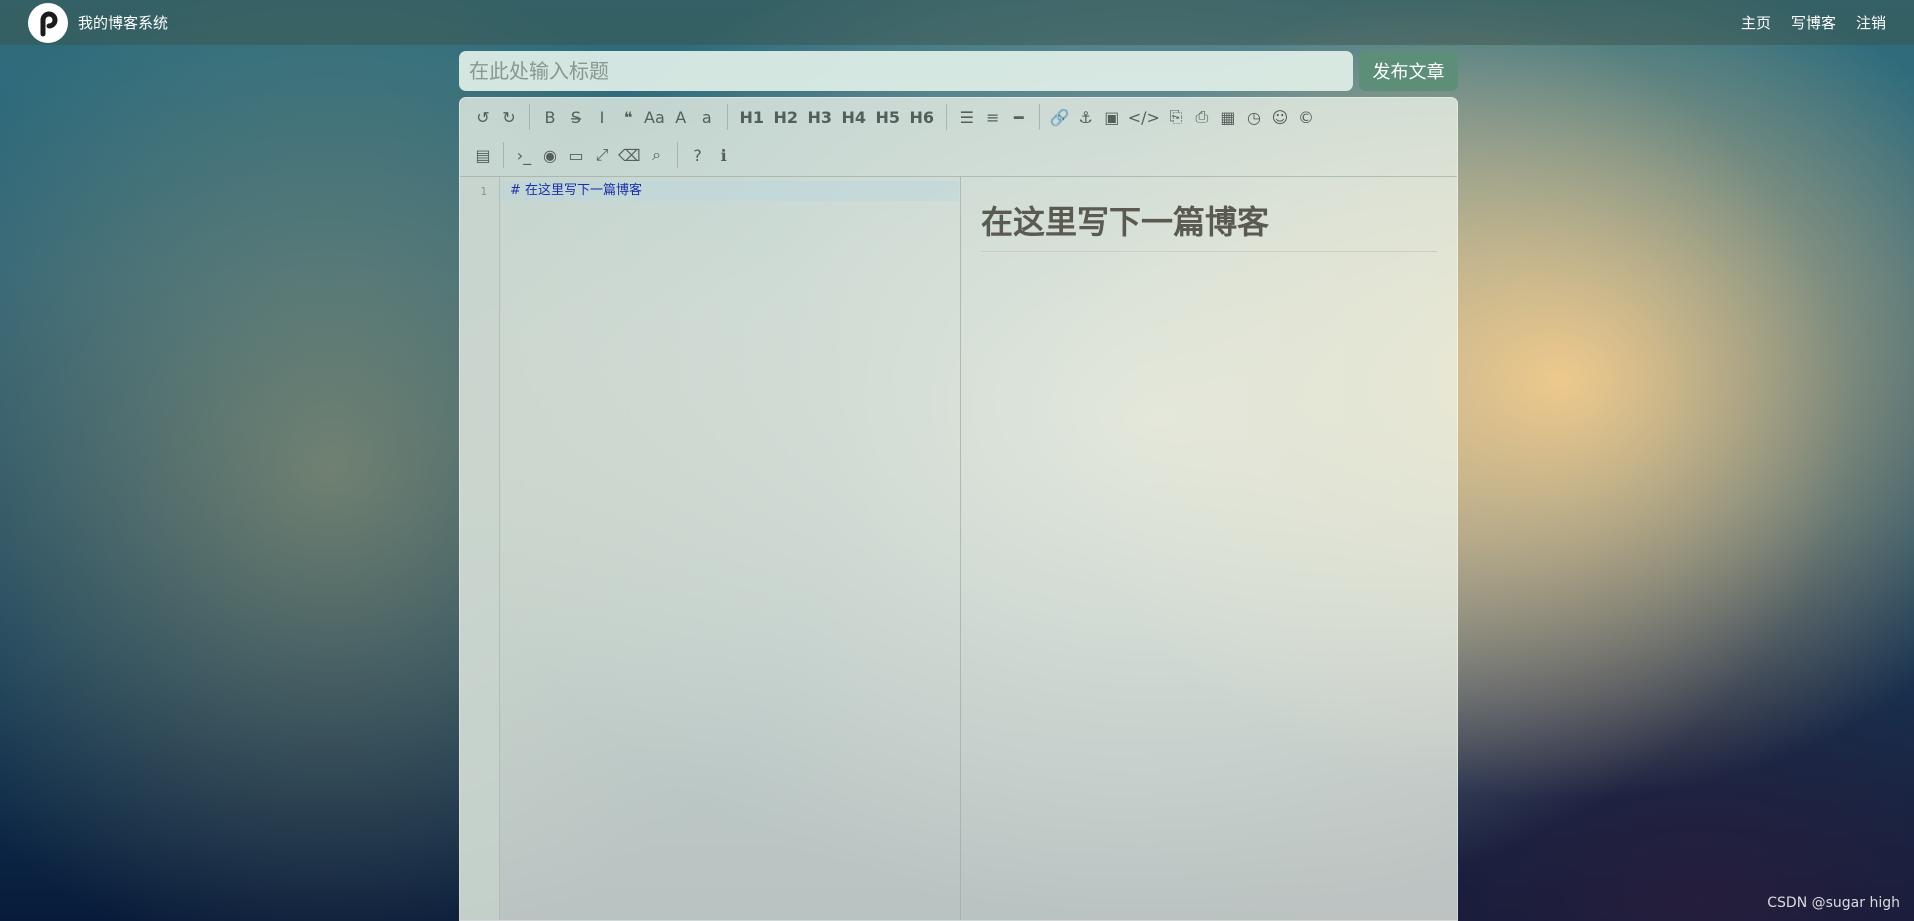 The image size is (1914, 921). I want to click on title-row: 发布文章, so click(958, 71).